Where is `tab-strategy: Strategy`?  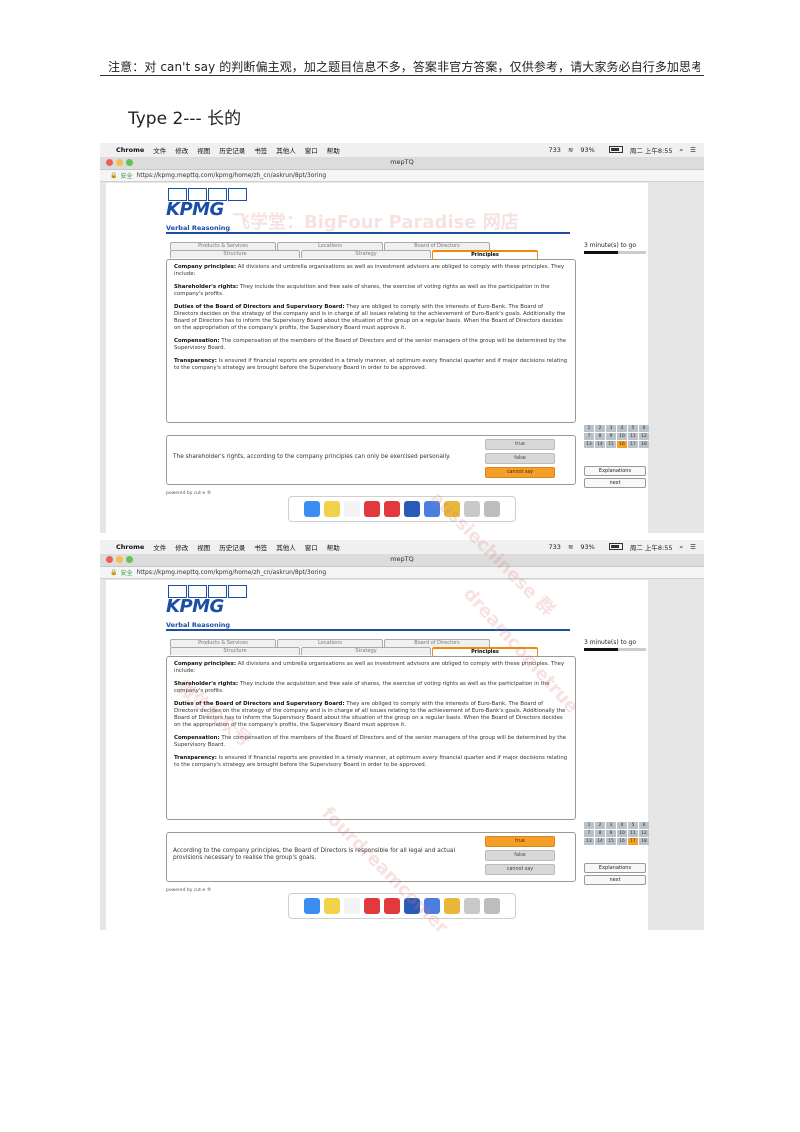
tab-strategy: Strategy is located at coordinates (366, 254).